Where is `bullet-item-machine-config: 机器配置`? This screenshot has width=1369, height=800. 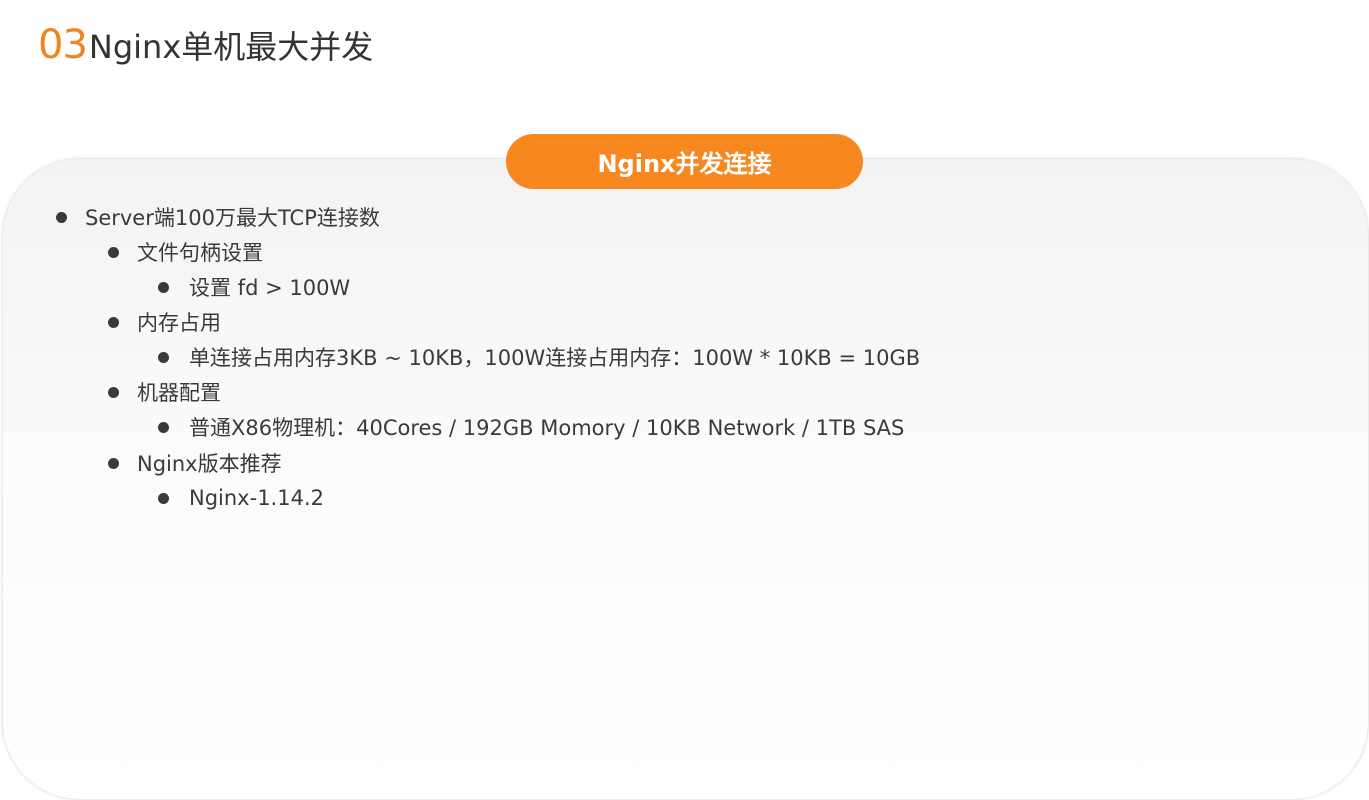
bullet-item-machine-config: 机器配置 is located at coordinates (164, 392).